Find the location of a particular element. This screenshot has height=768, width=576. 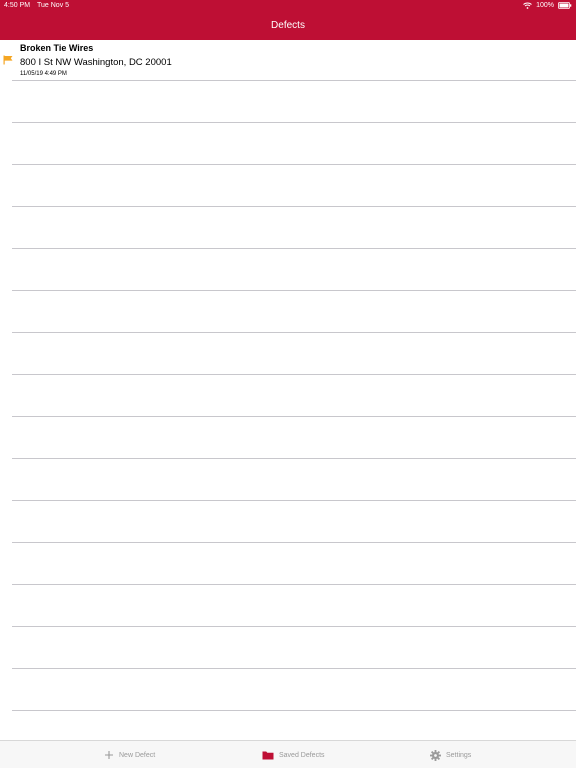

tab-bar: New Defect Saved Defects Settings is located at coordinates (288, 754).